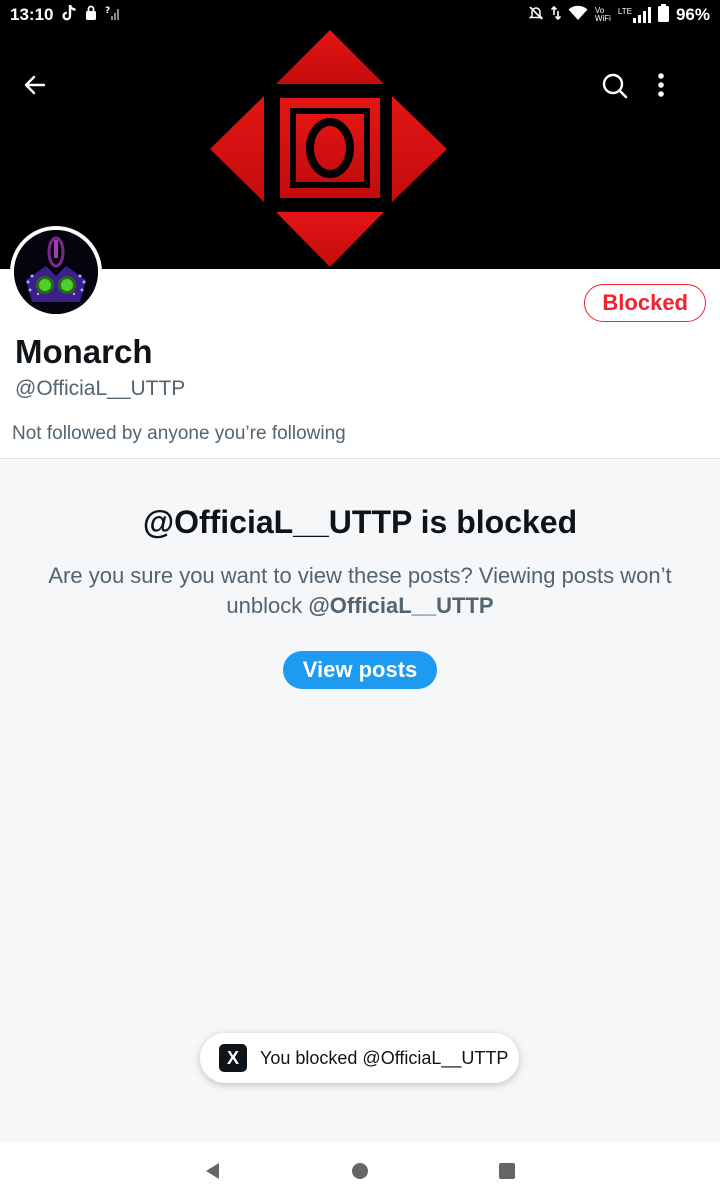 This screenshot has width=720, height=1200. What do you see at coordinates (32, 14) in the screenshot?
I see `clock: 13:10` at bounding box center [32, 14].